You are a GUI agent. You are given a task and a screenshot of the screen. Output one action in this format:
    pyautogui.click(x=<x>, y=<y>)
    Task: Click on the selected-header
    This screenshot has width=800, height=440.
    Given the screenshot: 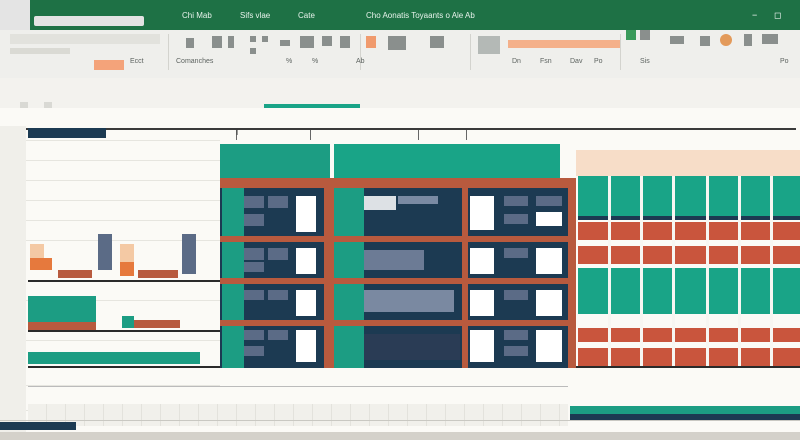 What is the action you would take?
    pyautogui.click(x=67, y=133)
    